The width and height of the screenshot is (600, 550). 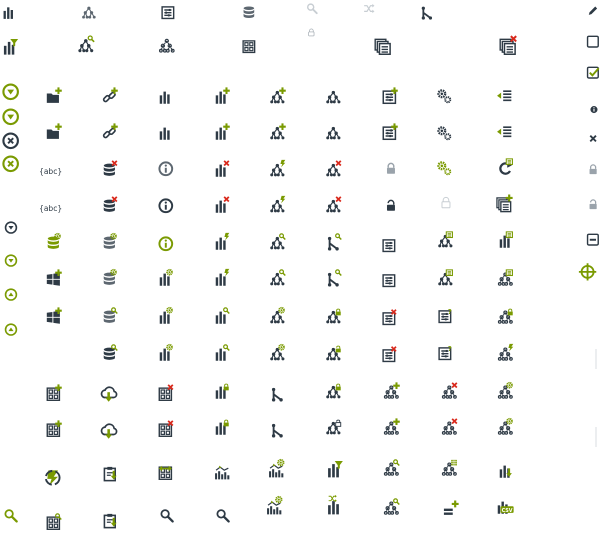 What do you see at coordinates (222, 241) in the screenshot?
I see `bars-refresh-icon` at bounding box center [222, 241].